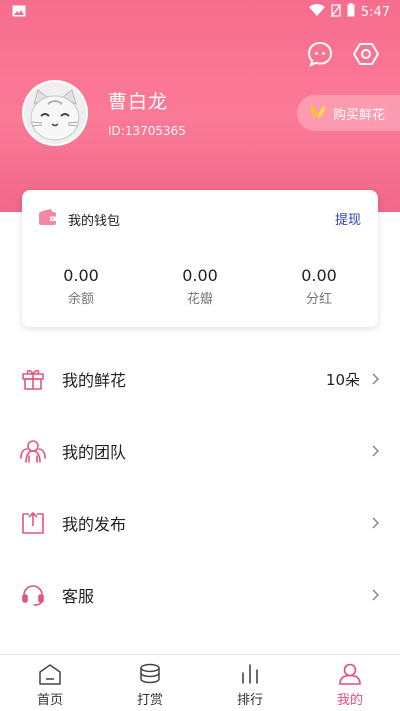 This screenshot has width=400, height=711. What do you see at coordinates (33, 523) in the screenshot?
I see `publish-icon` at bounding box center [33, 523].